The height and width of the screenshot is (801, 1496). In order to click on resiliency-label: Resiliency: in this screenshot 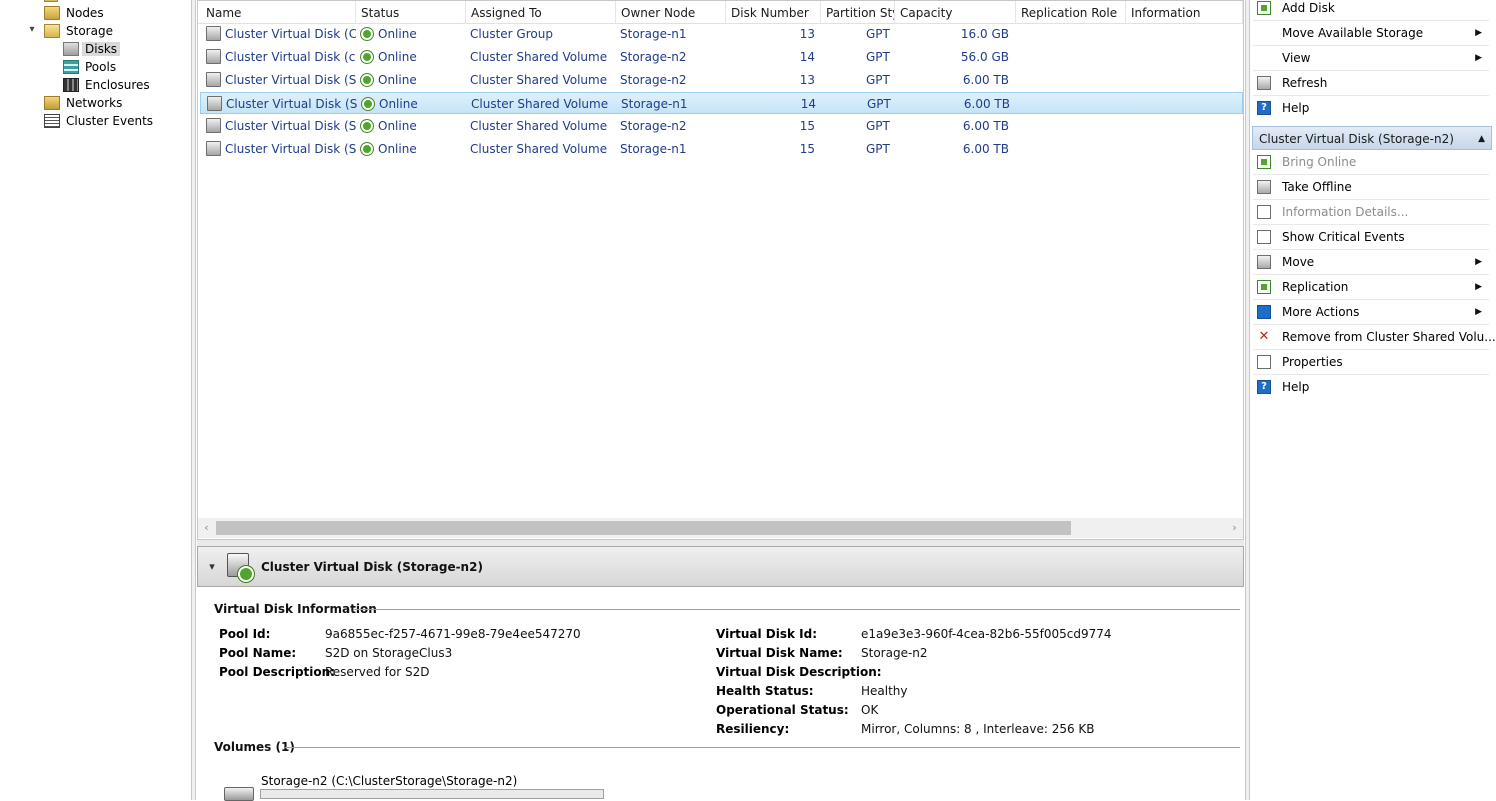, I will do `click(753, 729)`.